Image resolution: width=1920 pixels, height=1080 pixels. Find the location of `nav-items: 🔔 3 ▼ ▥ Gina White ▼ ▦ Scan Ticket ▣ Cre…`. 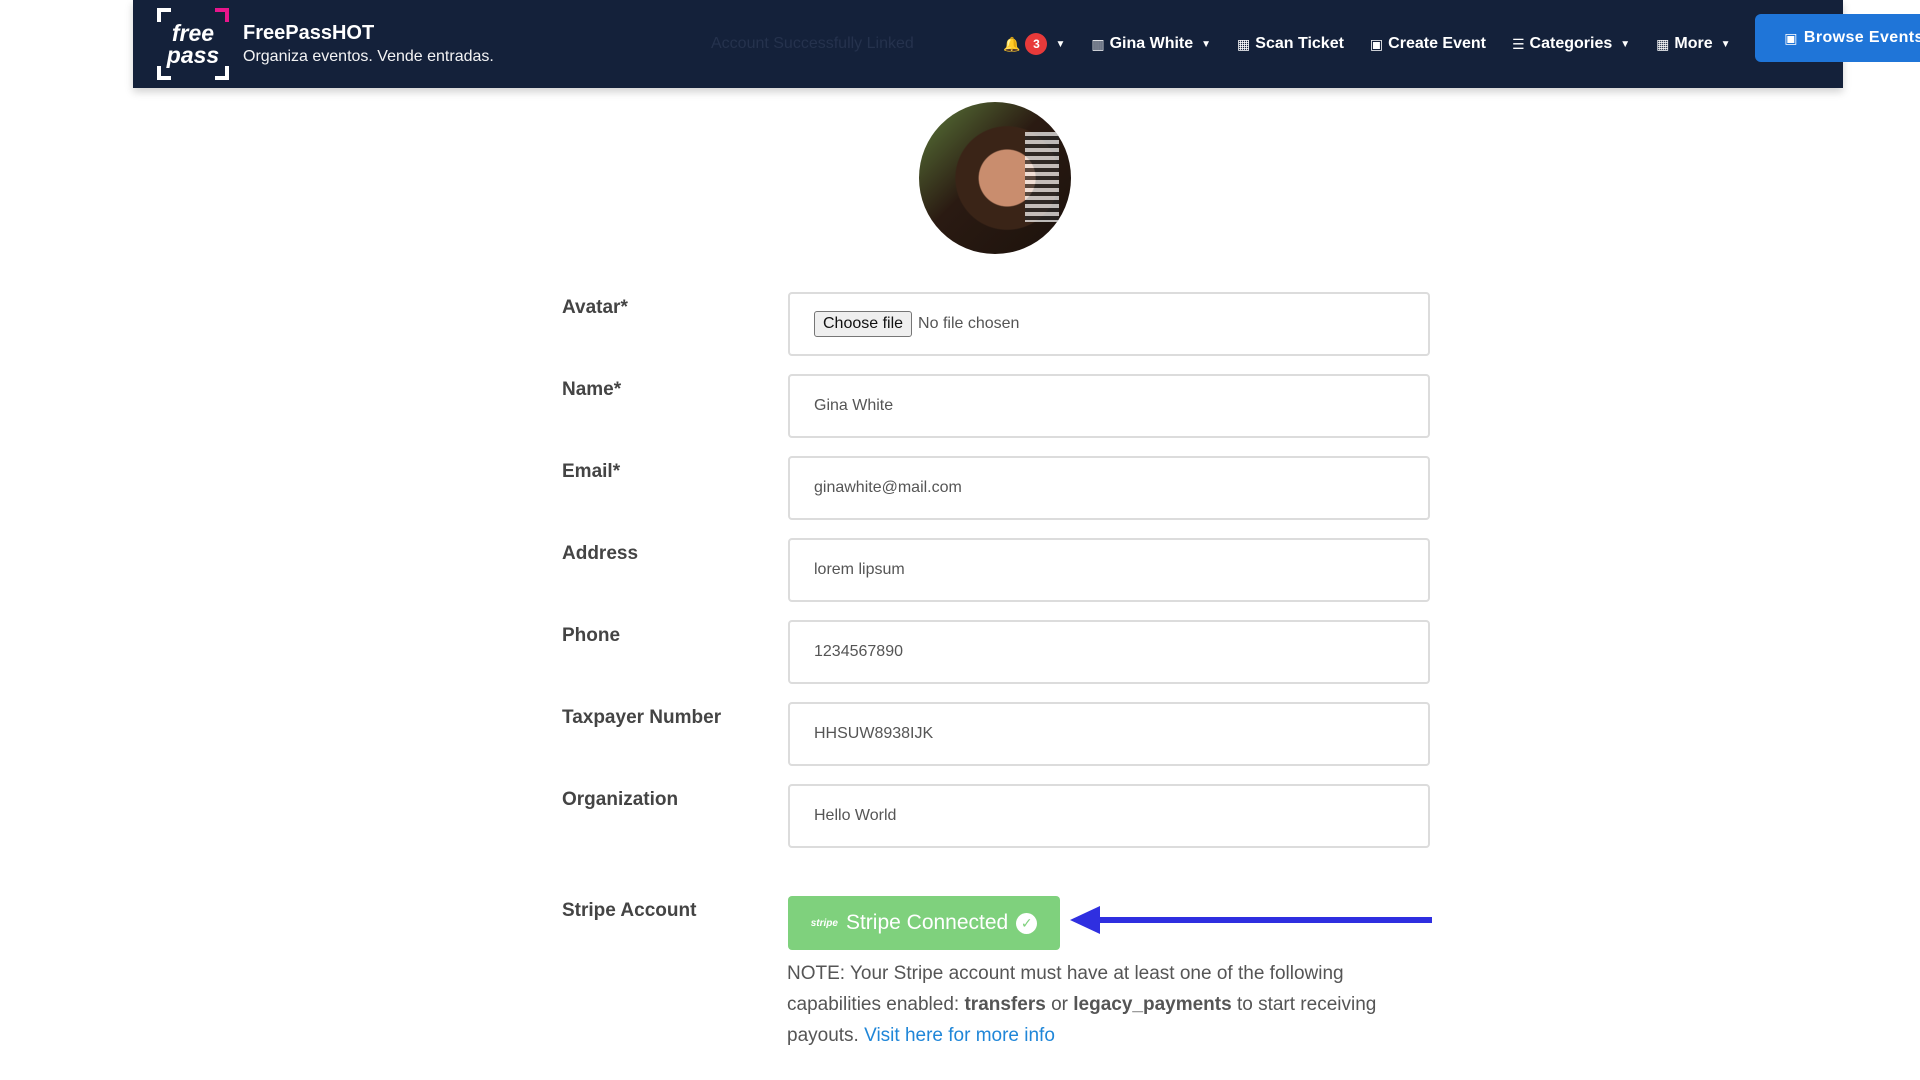

nav-items: 🔔 3 ▼ ▥ Gina White ▼ ▦ Scan Ticket ▣ Cre… is located at coordinates (1367, 44).